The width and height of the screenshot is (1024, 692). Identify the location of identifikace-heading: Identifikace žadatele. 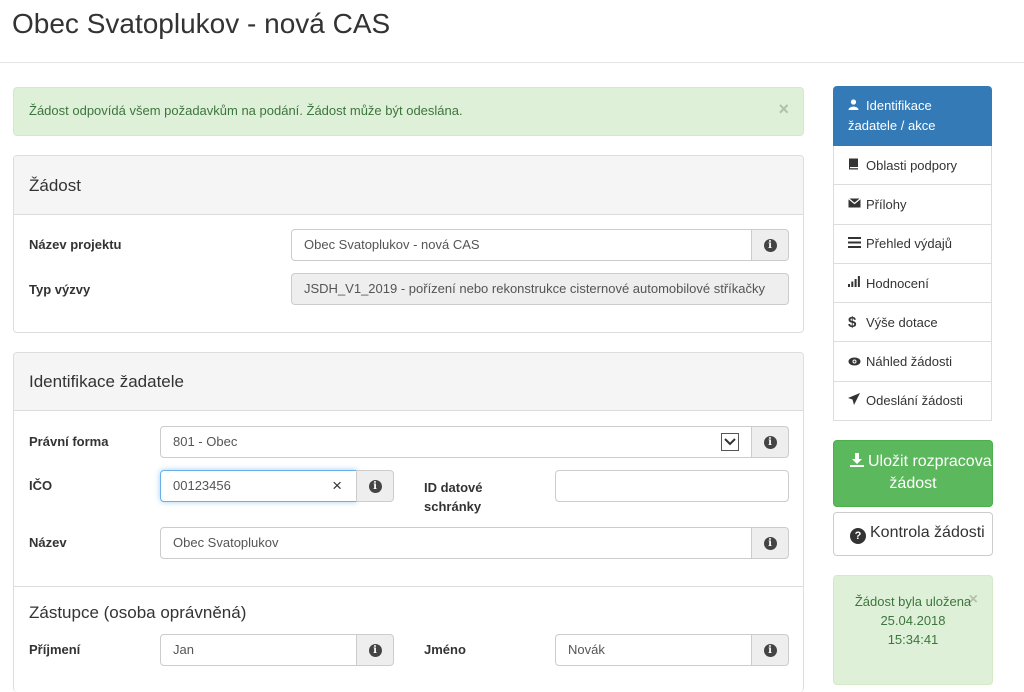
(106, 381).